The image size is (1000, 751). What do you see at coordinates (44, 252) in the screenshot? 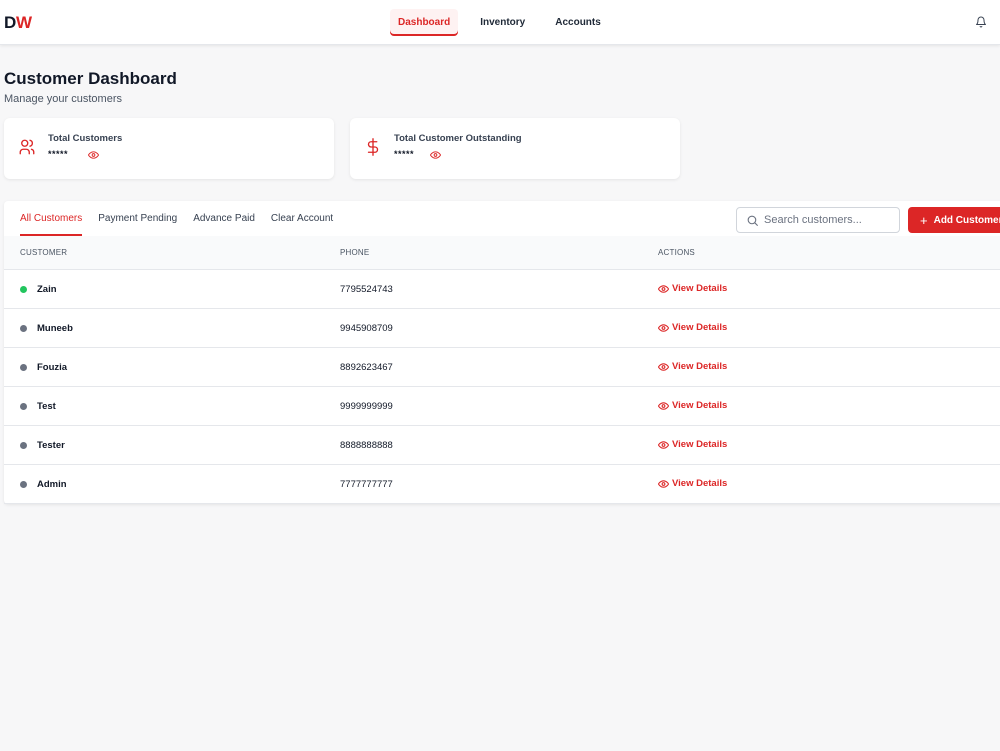
I see `column-header-customer: CUSTOMER` at bounding box center [44, 252].